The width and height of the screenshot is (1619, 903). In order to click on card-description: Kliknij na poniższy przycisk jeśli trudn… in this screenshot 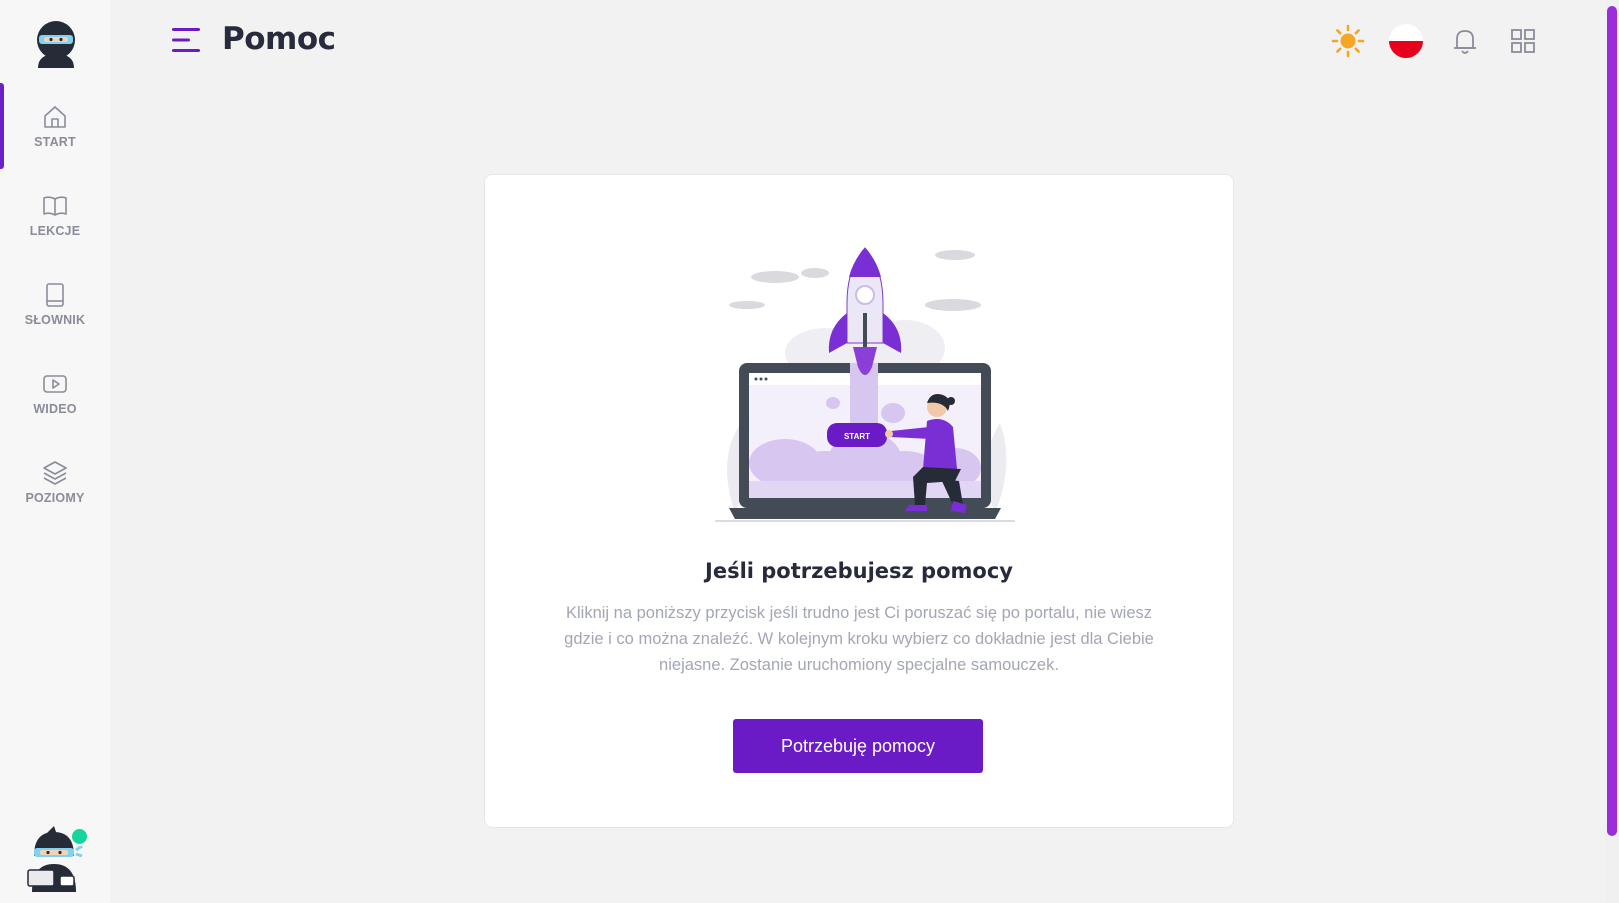, I will do `click(859, 639)`.